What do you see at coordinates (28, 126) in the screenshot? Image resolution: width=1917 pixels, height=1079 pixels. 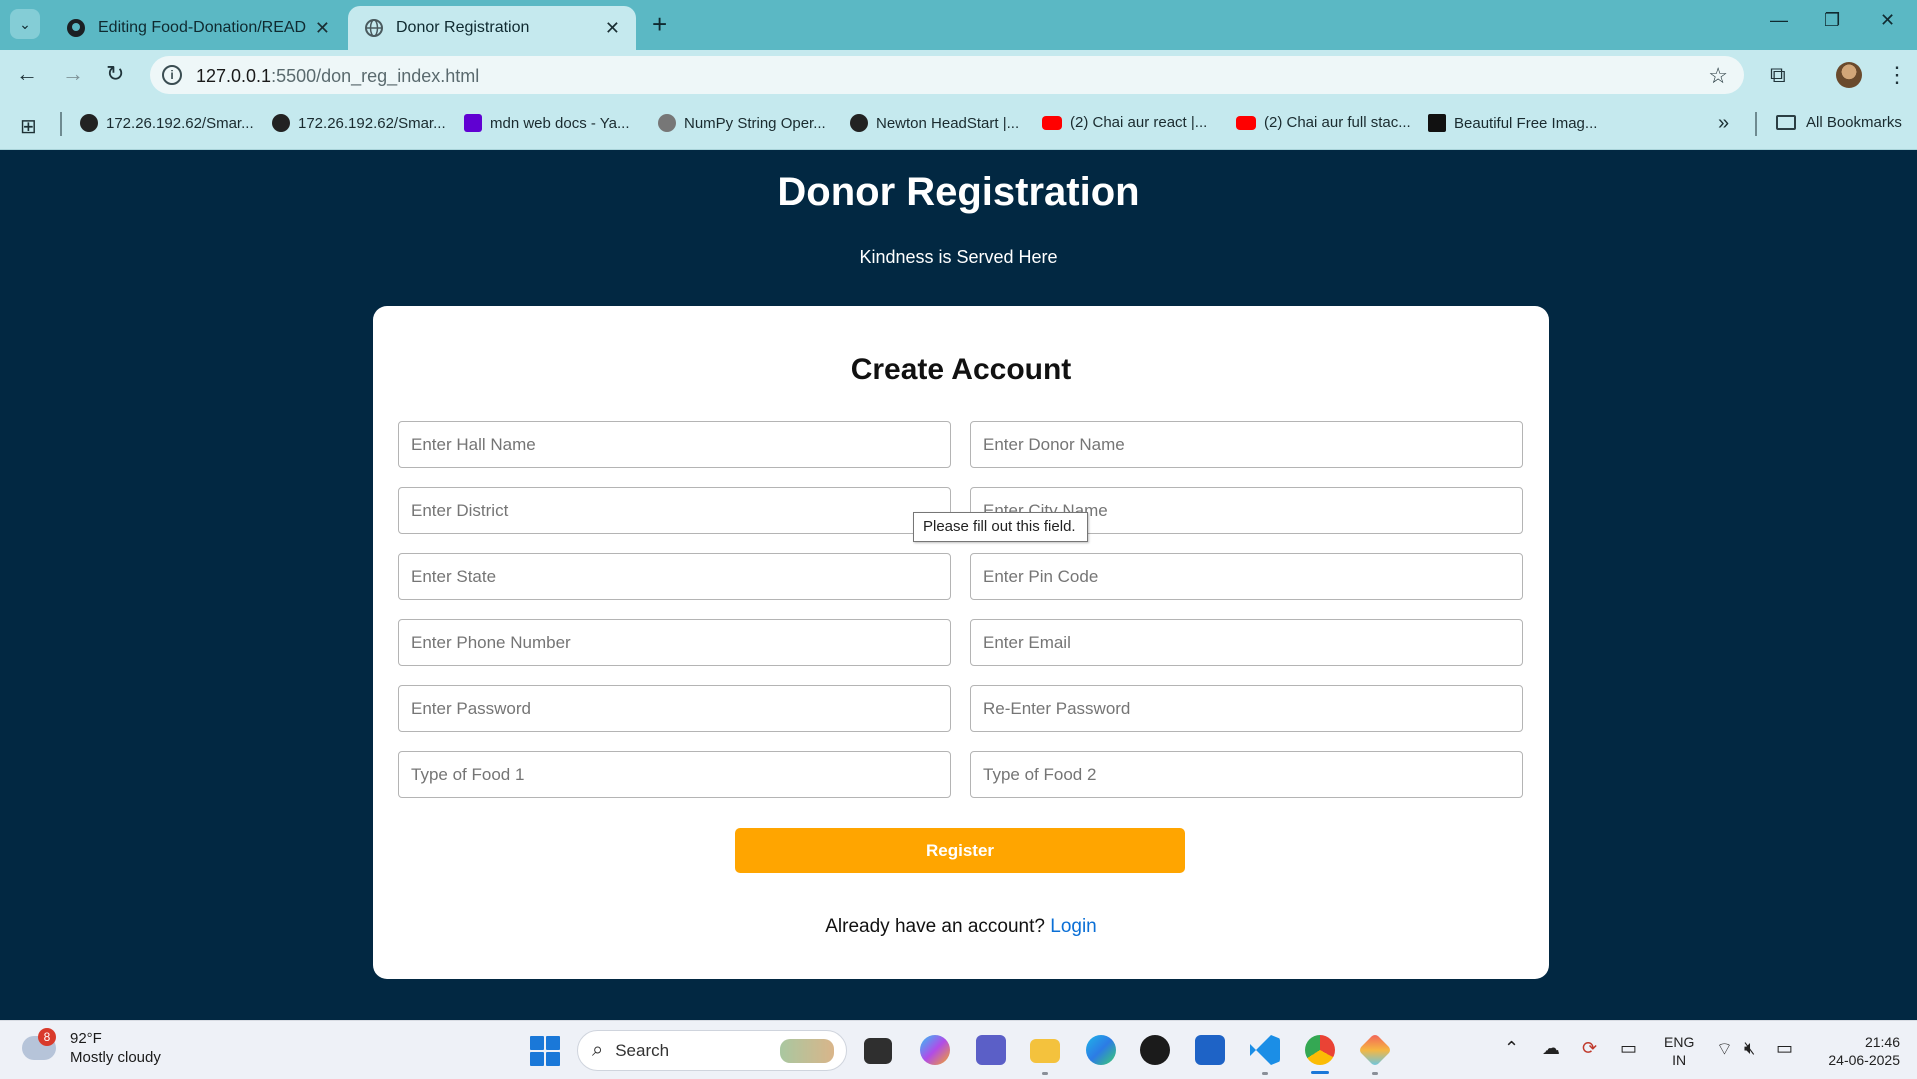 I see `apps-grid-icon: ⊞` at bounding box center [28, 126].